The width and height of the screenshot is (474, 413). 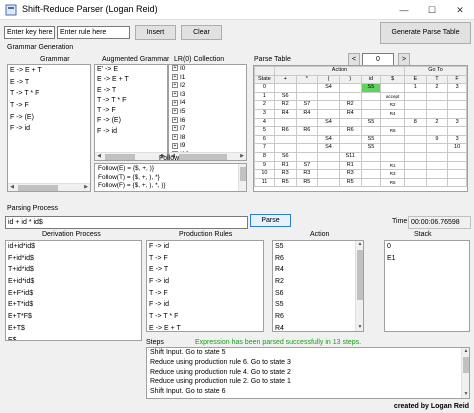 What do you see at coordinates (465, 373) in the screenshot?
I see `steps-vscrollbar: ▲ ▼` at bounding box center [465, 373].